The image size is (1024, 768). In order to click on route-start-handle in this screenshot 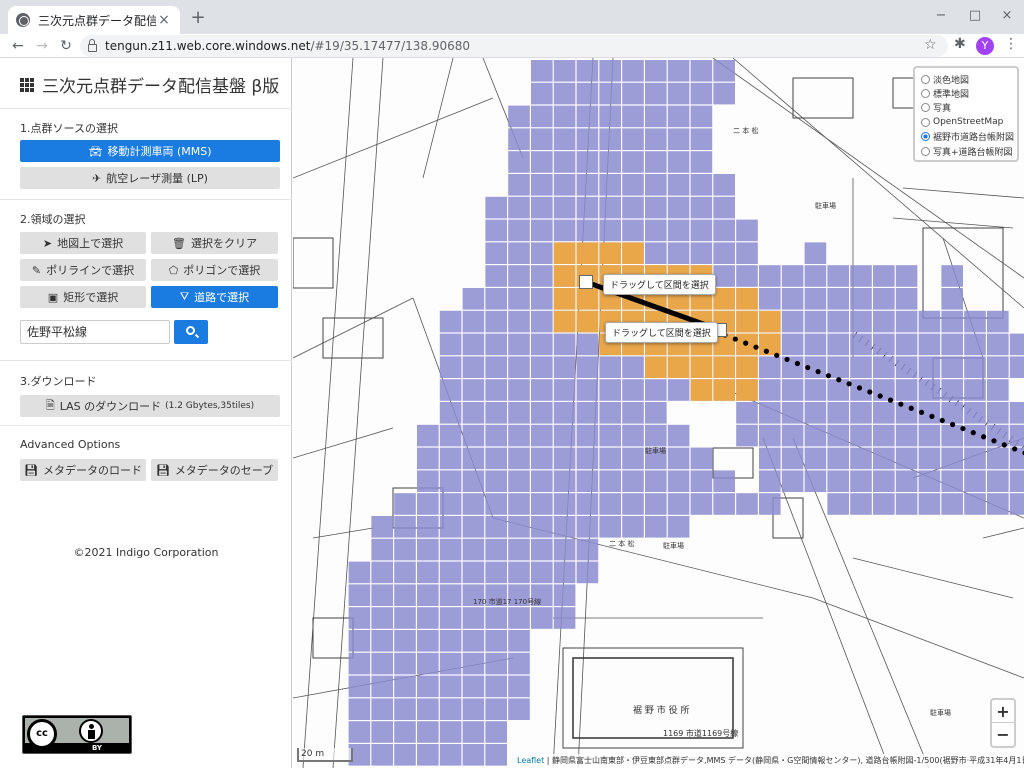, I will do `click(586, 282)`.